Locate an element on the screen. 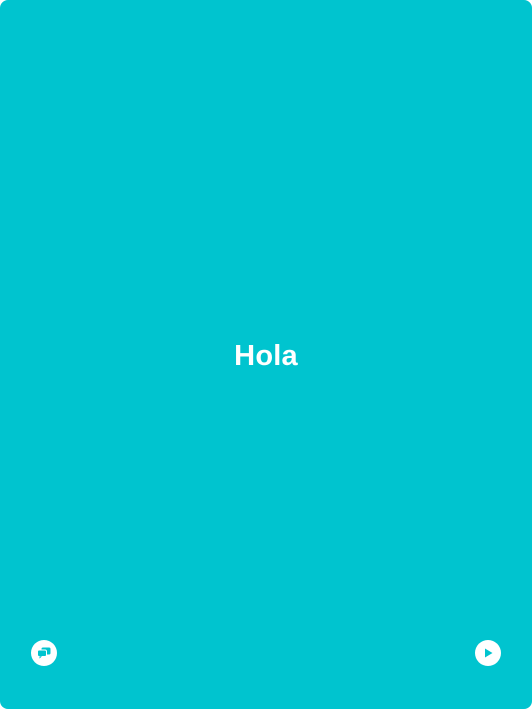  chat-bubbles-icon is located at coordinates (44, 653).